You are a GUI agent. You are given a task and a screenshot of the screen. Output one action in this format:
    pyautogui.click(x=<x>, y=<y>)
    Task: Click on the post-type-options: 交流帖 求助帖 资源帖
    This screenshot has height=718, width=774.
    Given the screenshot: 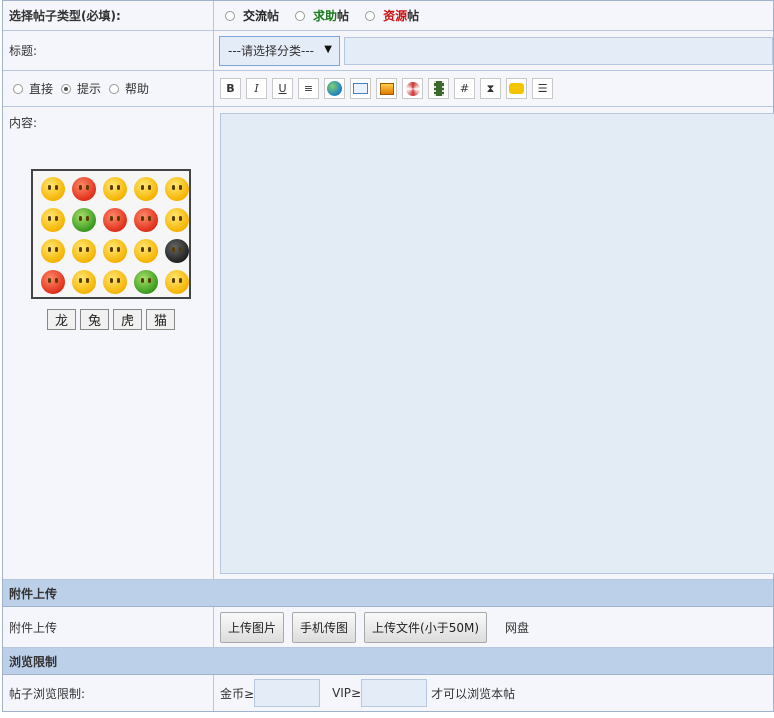 What is the action you would take?
    pyautogui.click(x=494, y=15)
    